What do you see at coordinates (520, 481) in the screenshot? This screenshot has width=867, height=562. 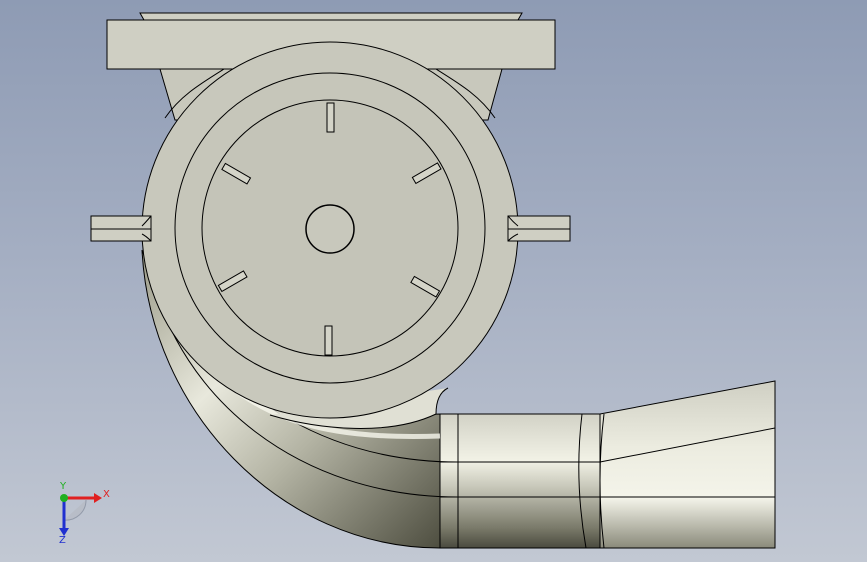 I see `discharge-pipe` at bounding box center [520, 481].